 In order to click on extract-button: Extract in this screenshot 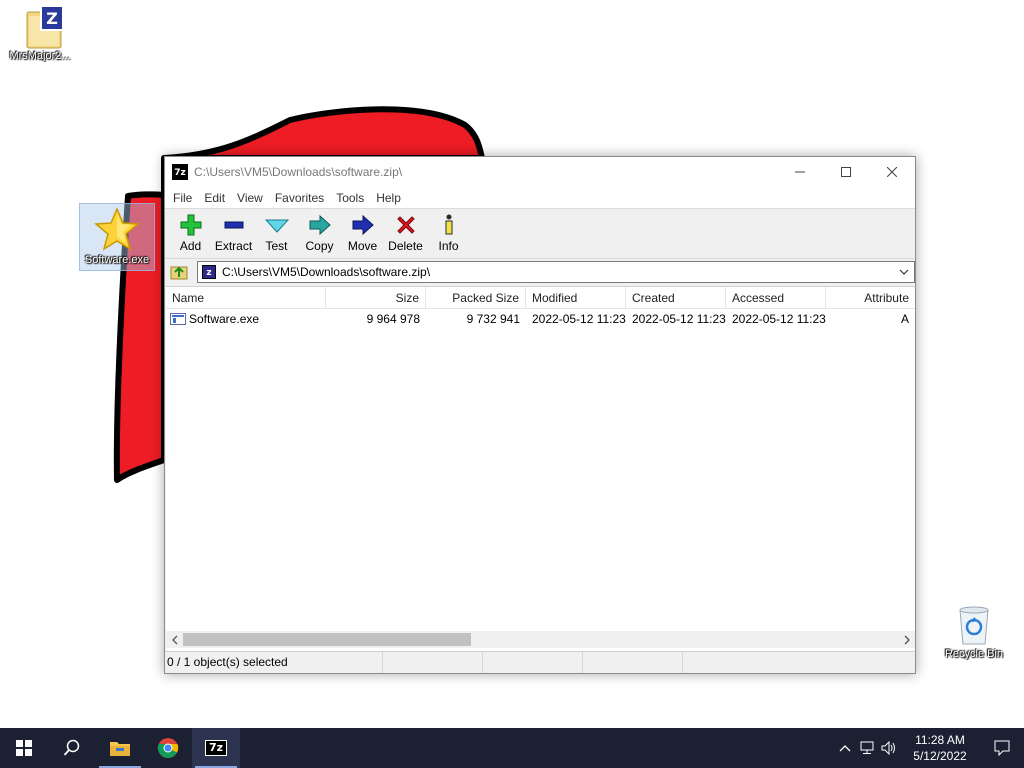, I will do `click(233, 235)`.